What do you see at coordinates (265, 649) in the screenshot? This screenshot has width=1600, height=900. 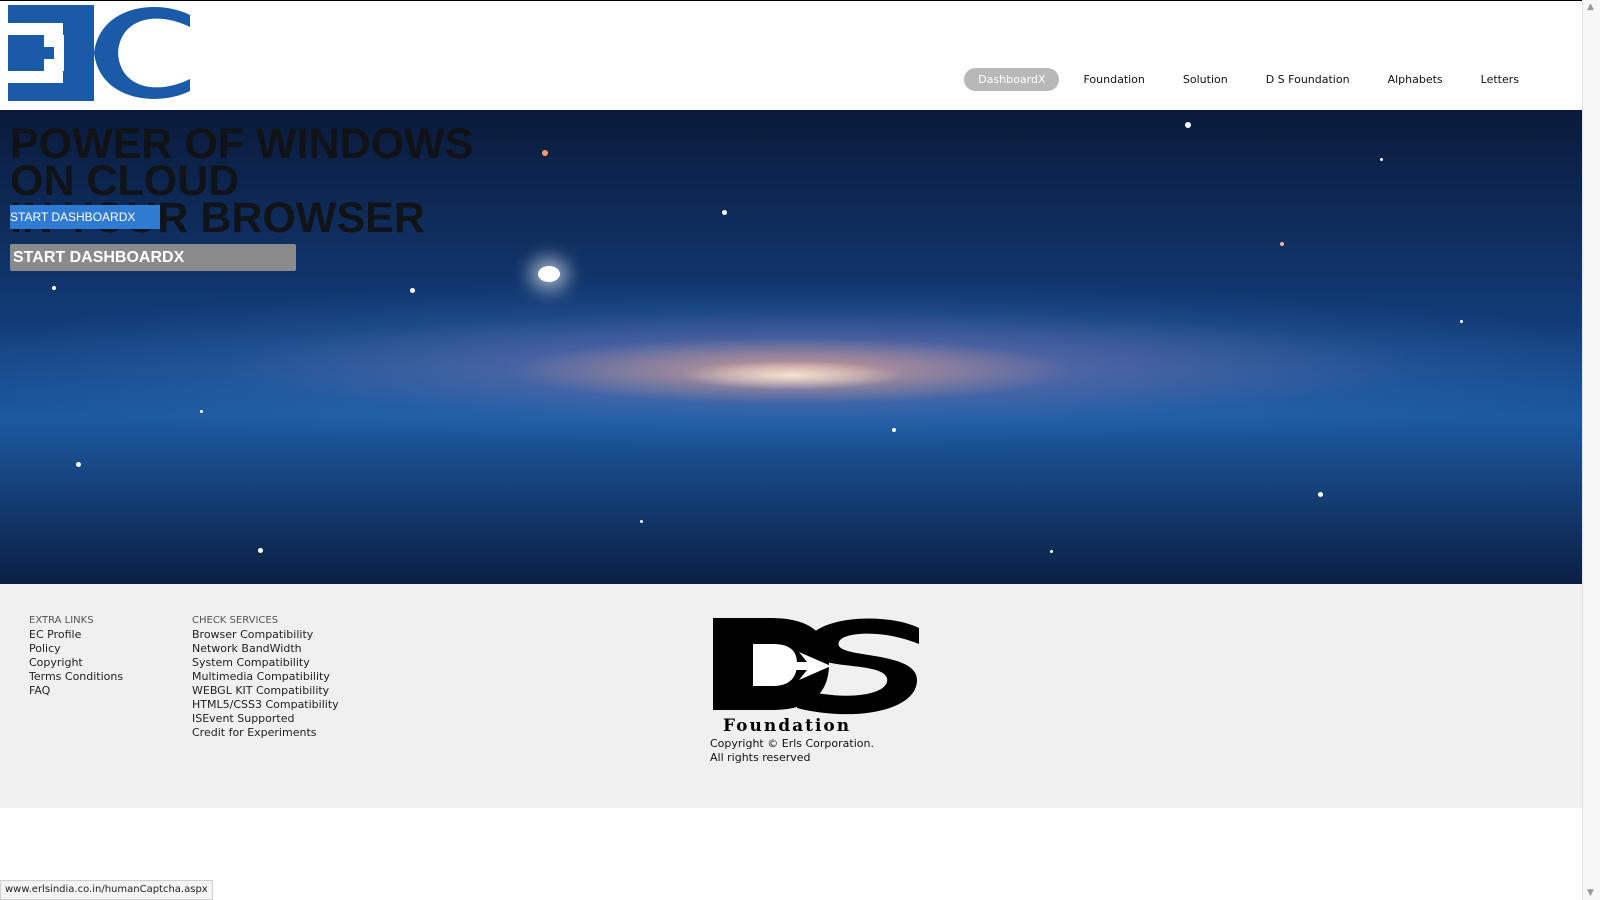 I see `footer-link-network-bandwidth: Network BandWidth` at bounding box center [265, 649].